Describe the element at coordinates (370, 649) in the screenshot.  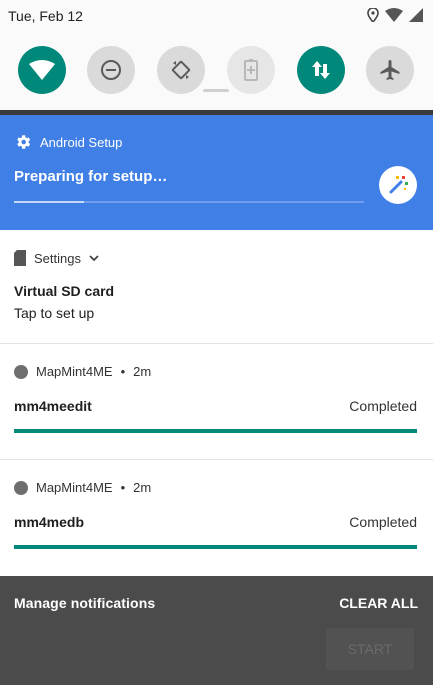
I see `start-button: START` at that location.